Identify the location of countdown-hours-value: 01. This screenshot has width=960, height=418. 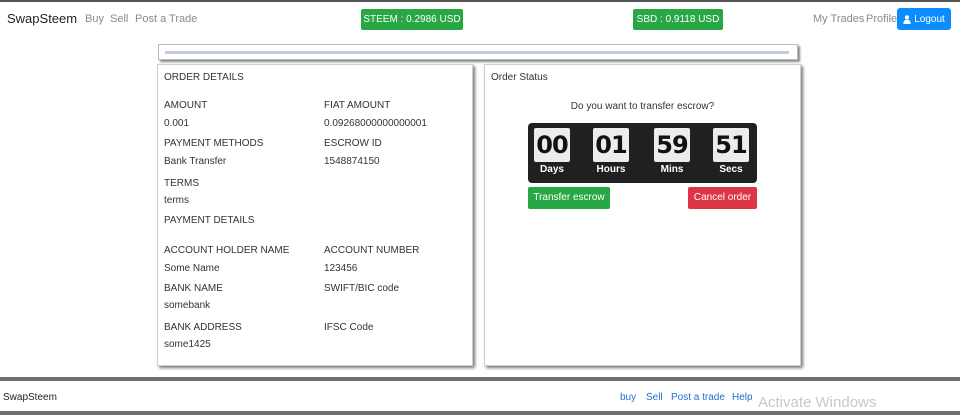
(611, 145).